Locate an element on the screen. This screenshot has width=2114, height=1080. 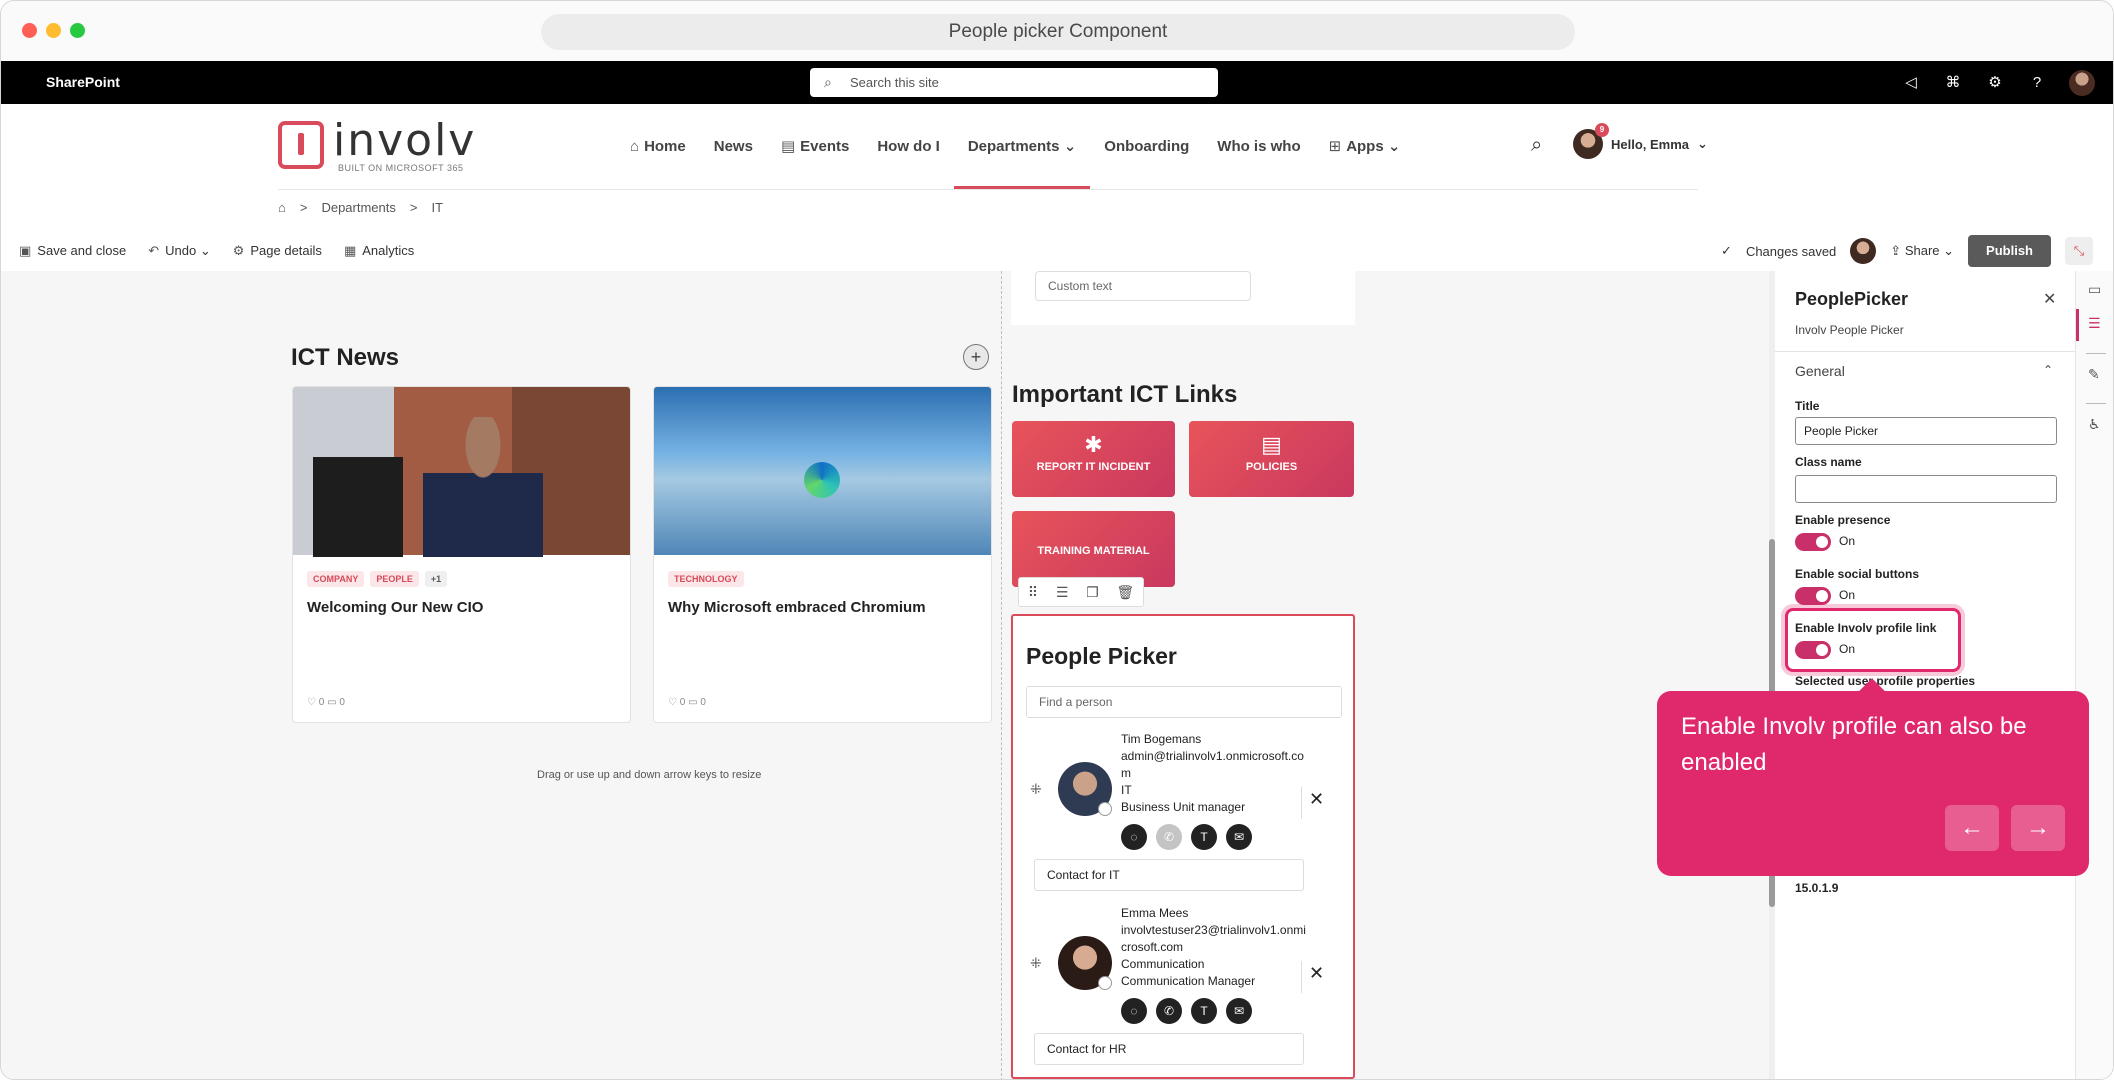
publish-button: Publish is located at coordinates (2009, 251).